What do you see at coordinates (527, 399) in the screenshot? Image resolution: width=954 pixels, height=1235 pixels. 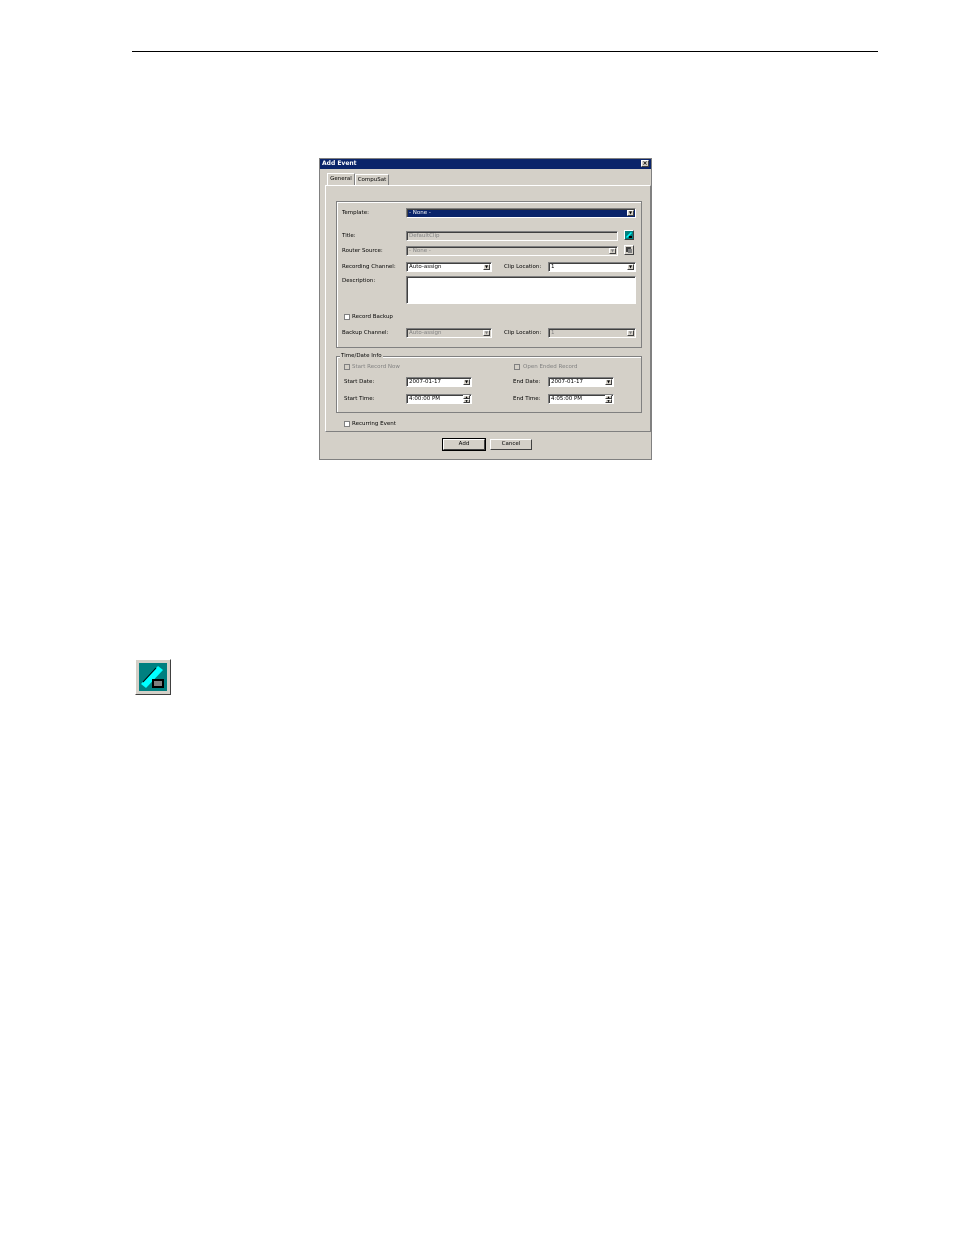 I see `end-time-label: End Time:` at bounding box center [527, 399].